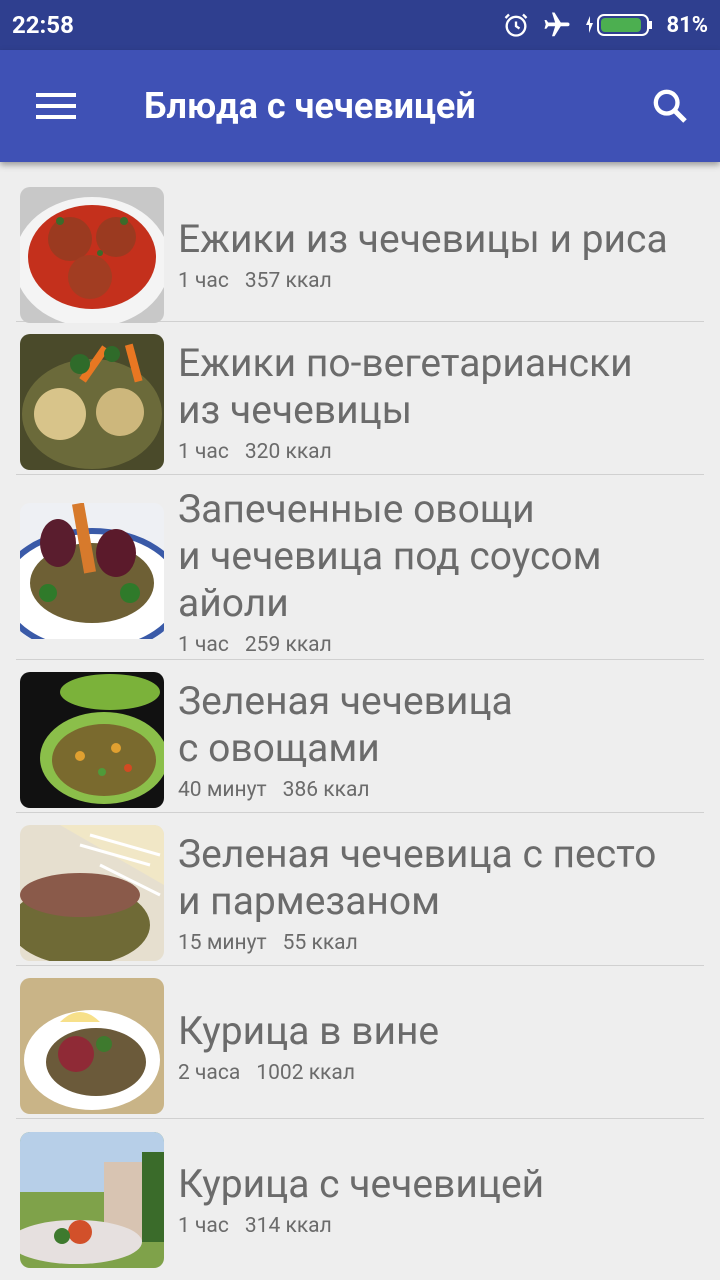 This screenshot has height=1280, width=720. Describe the element at coordinates (305, 1072) in the screenshot. I see `recipe-kcal: 1002 ккал` at that location.